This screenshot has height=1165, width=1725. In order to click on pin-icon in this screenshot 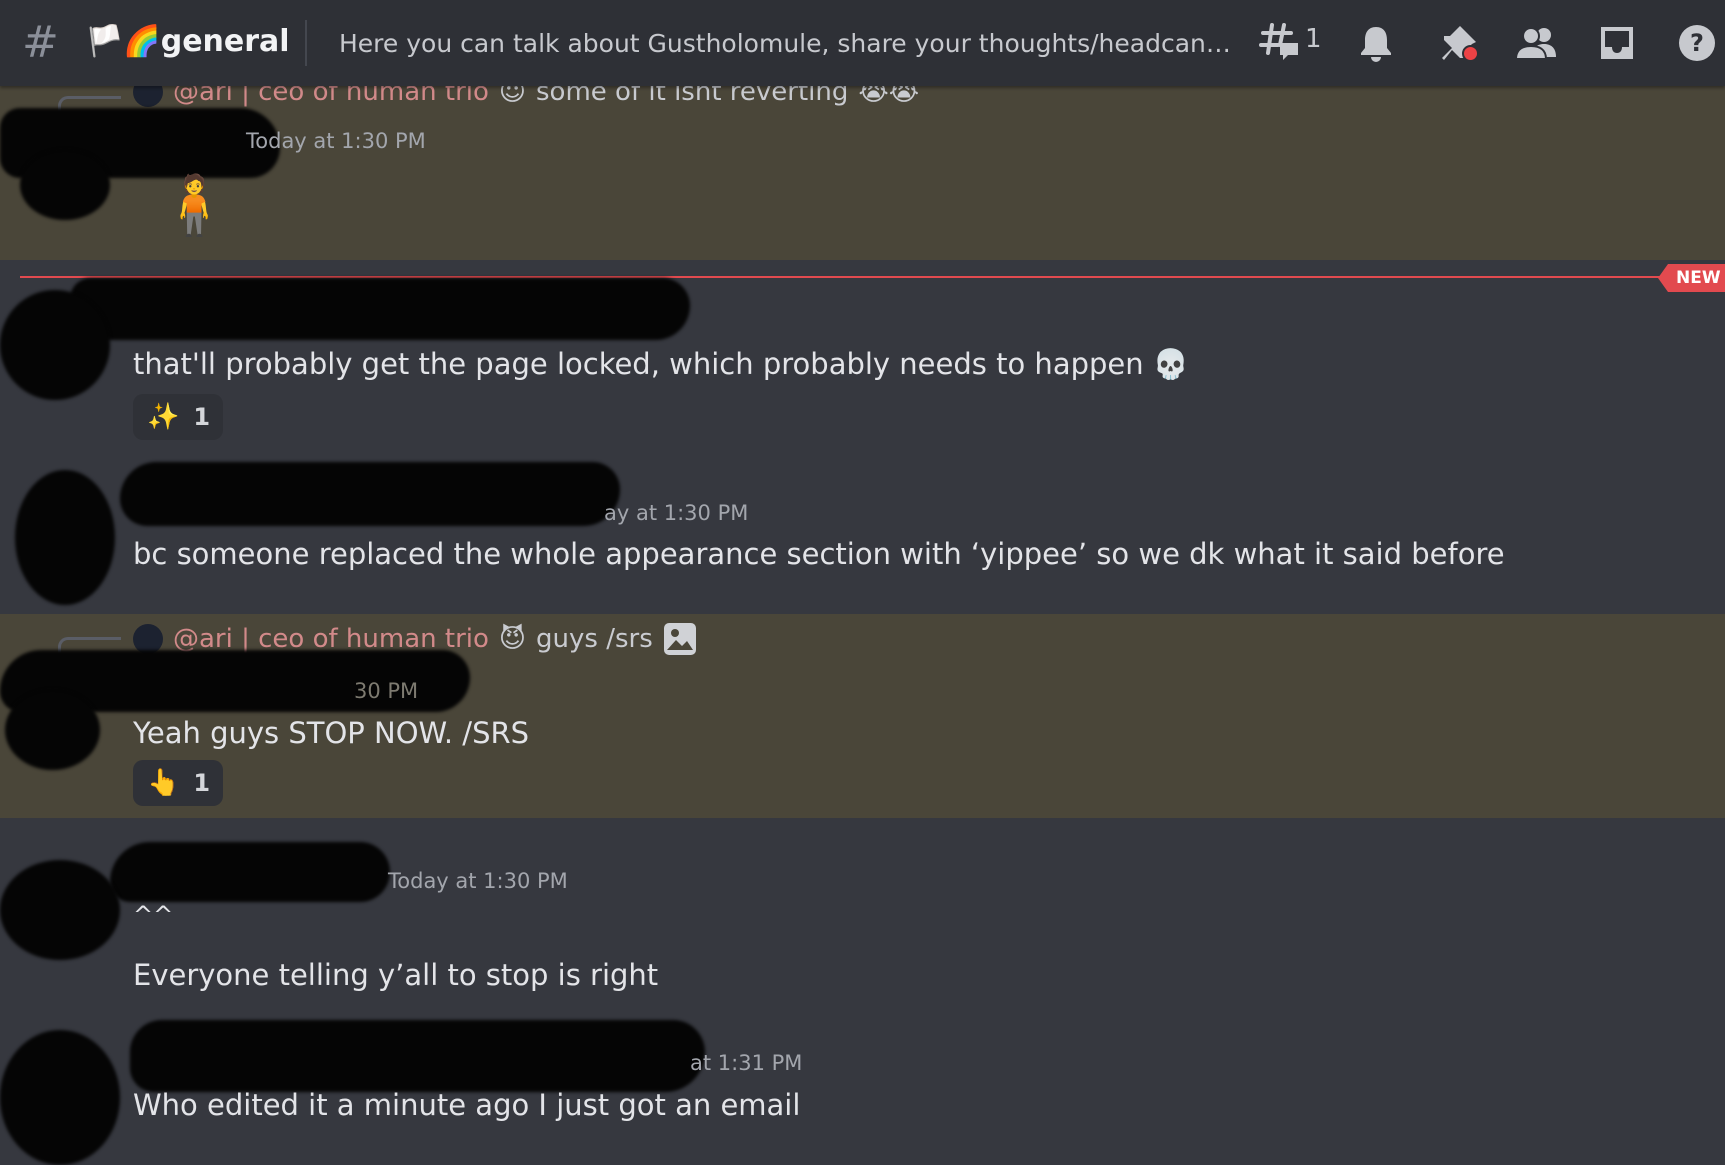, I will do `click(1459, 43)`.